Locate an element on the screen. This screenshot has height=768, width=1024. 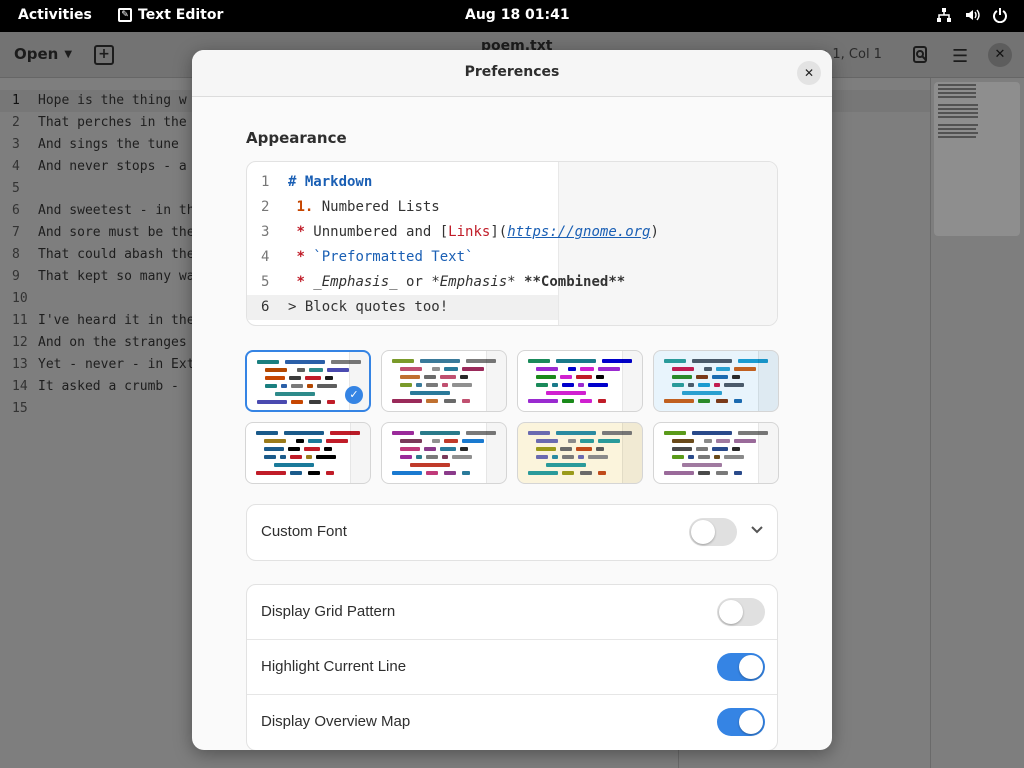
search-icon is located at coordinates (921, 55).